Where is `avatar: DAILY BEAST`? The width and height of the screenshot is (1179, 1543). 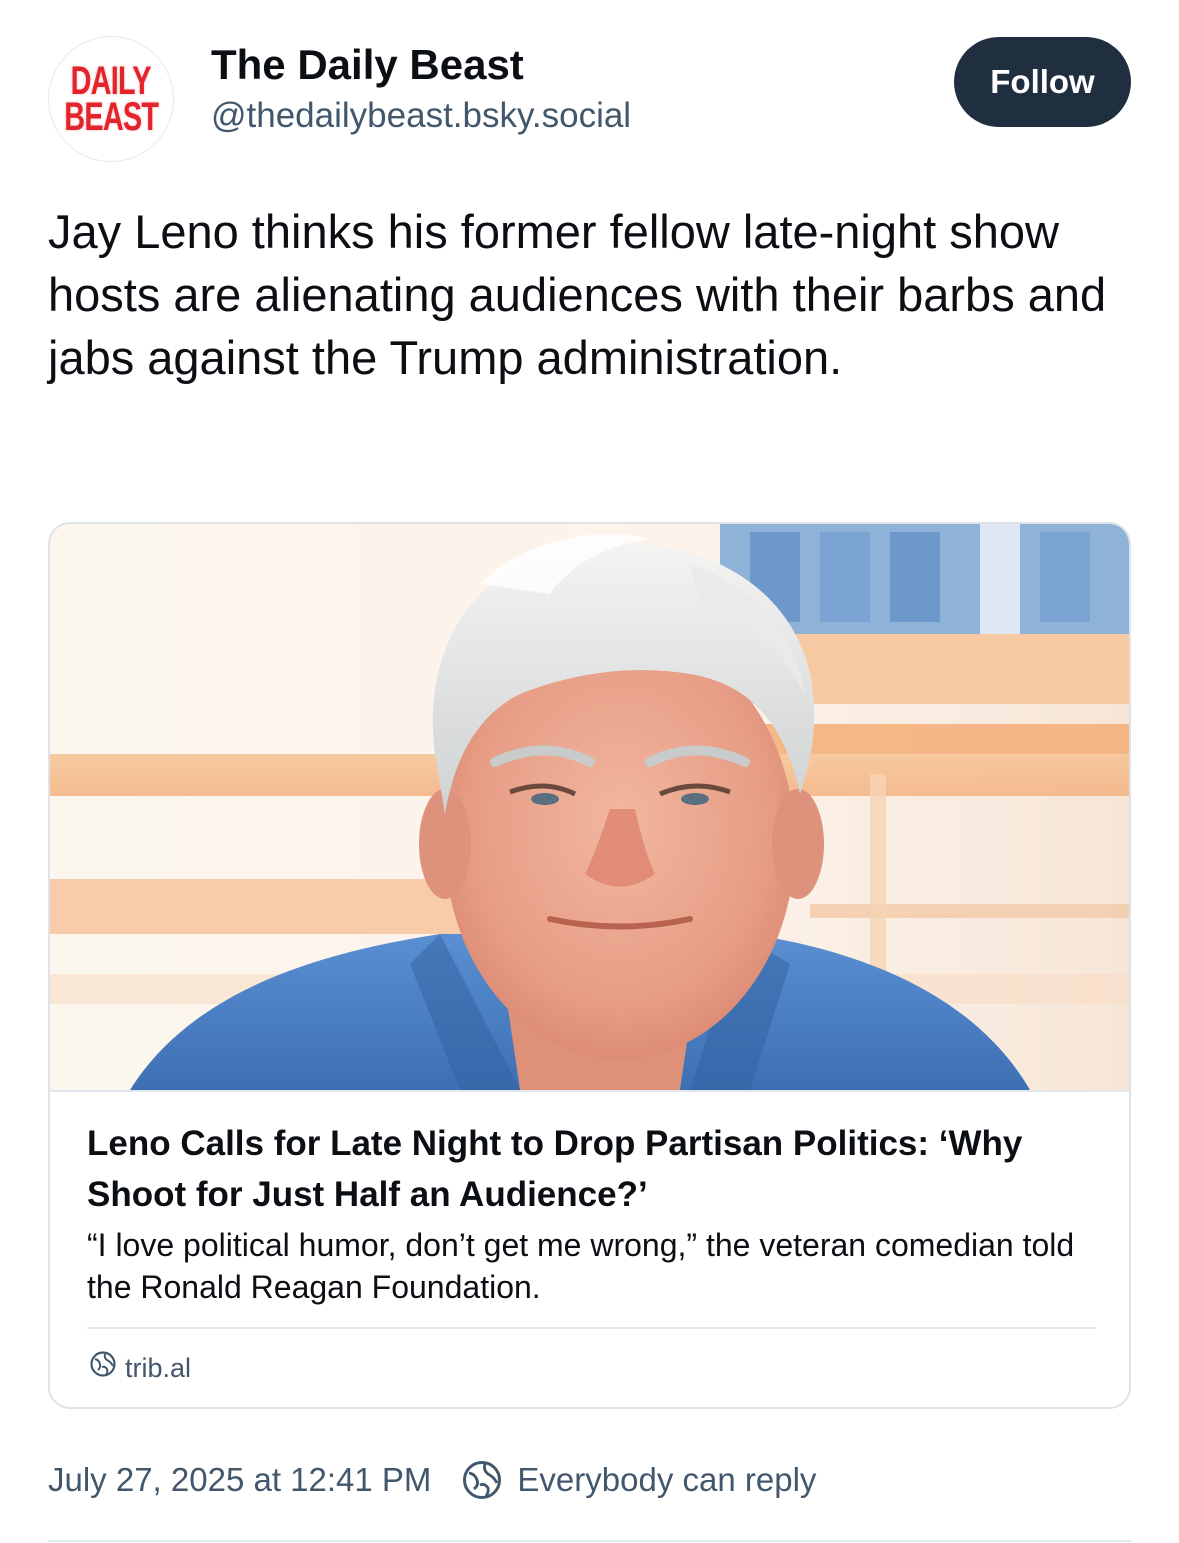 avatar: DAILY BEAST is located at coordinates (111, 99).